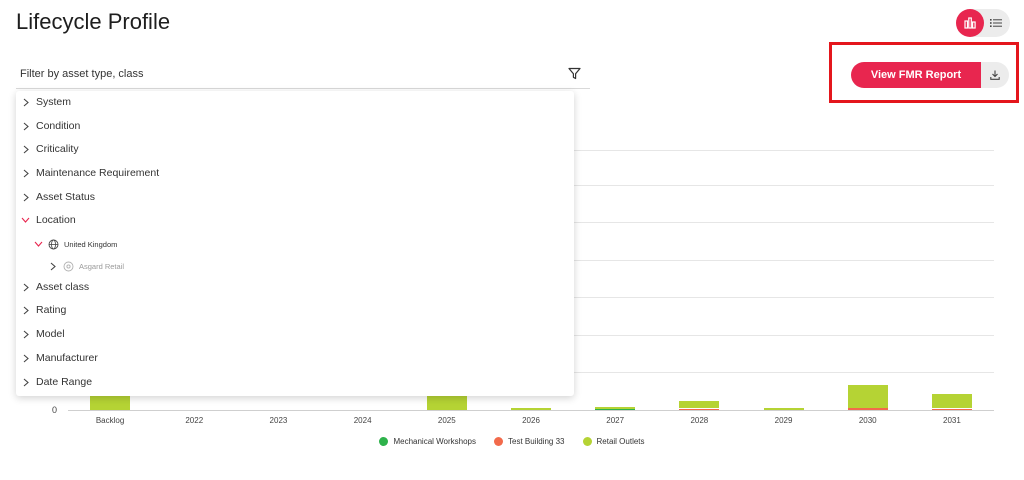  Describe the element at coordinates (620, 441) in the screenshot. I see `legend-label: Retail Outlets` at that location.